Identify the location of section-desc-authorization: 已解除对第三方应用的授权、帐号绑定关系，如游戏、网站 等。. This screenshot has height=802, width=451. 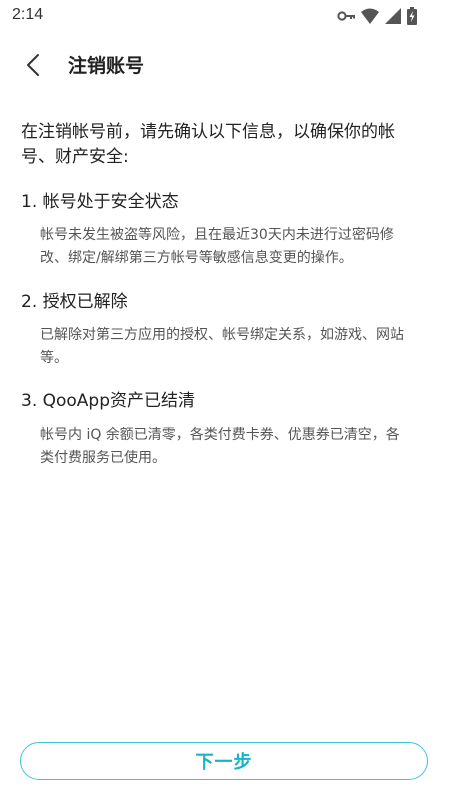
(239, 347).